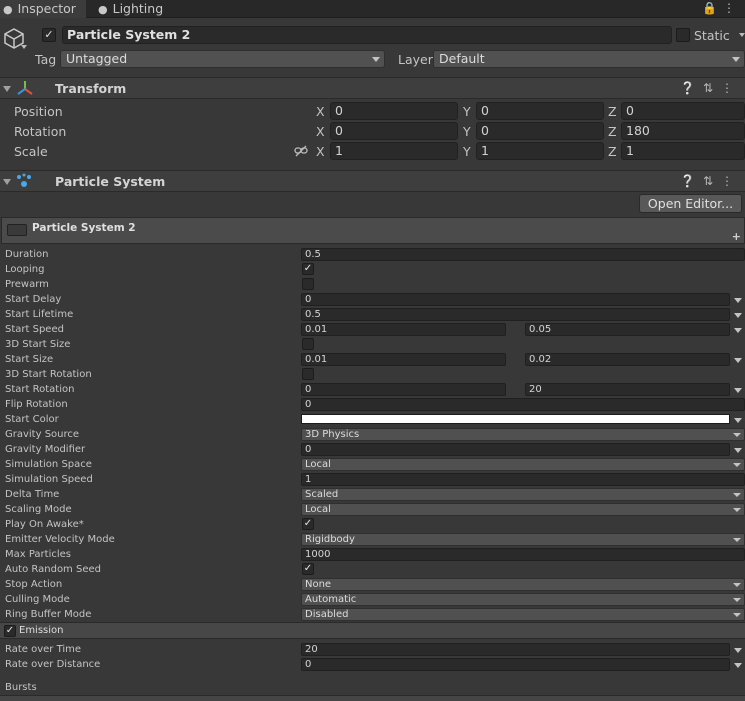 The height and width of the screenshot is (701, 745). Describe the element at coordinates (394, 131) in the screenshot. I see `rotation-x-field: 0` at that location.